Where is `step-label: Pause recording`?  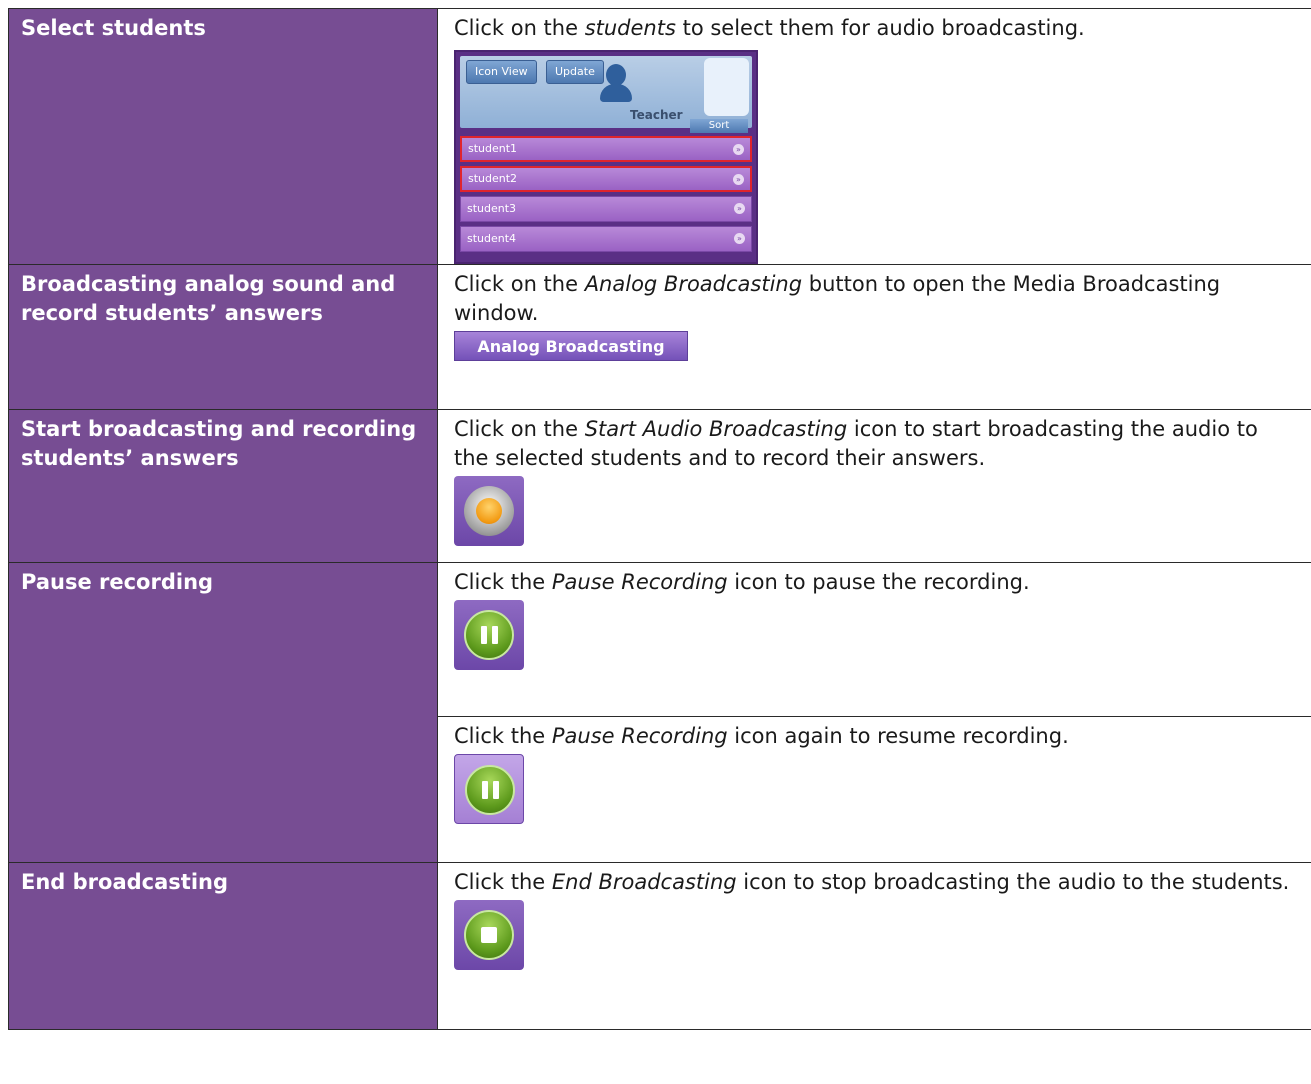 step-label: Pause recording is located at coordinates (223, 712).